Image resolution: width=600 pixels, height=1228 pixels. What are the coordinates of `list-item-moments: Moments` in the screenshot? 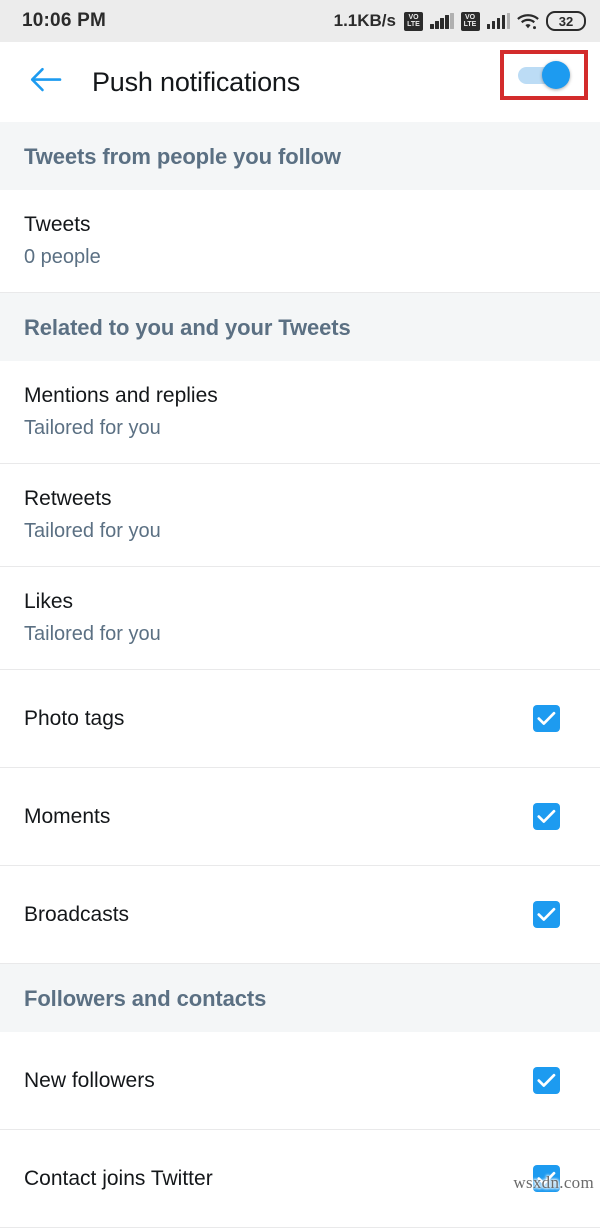 It's located at (300, 817).